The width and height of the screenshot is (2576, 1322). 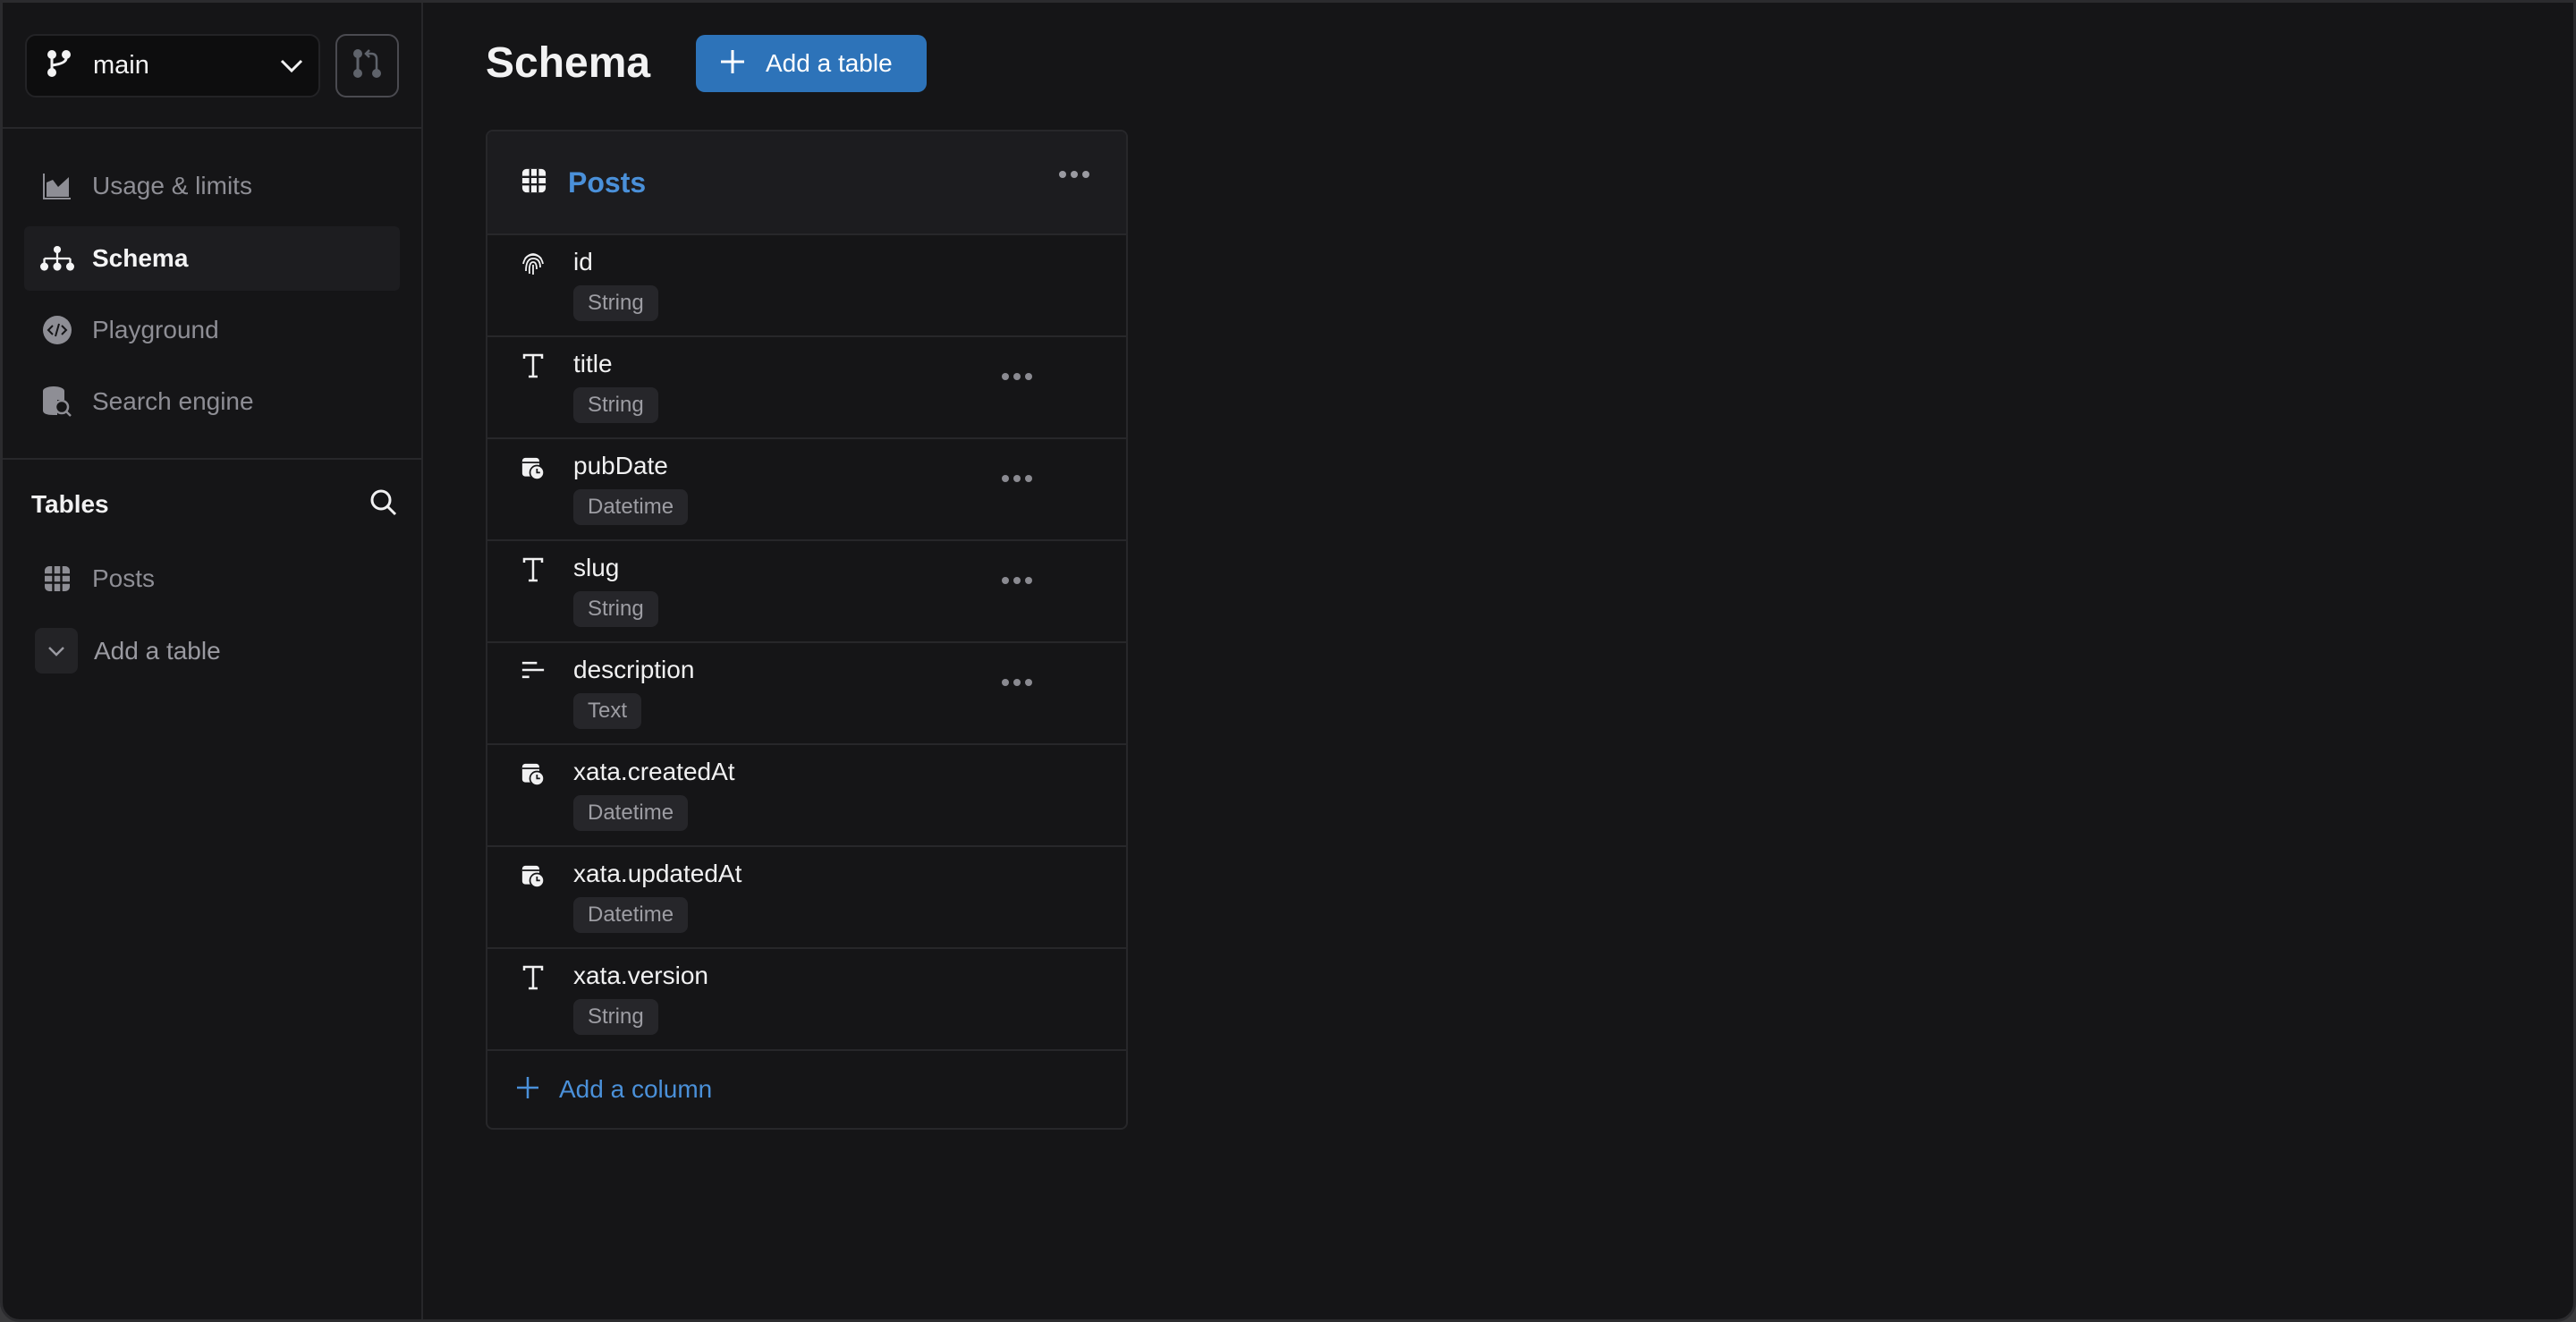 What do you see at coordinates (533, 264) in the screenshot?
I see `fingerprint-icon` at bounding box center [533, 264].